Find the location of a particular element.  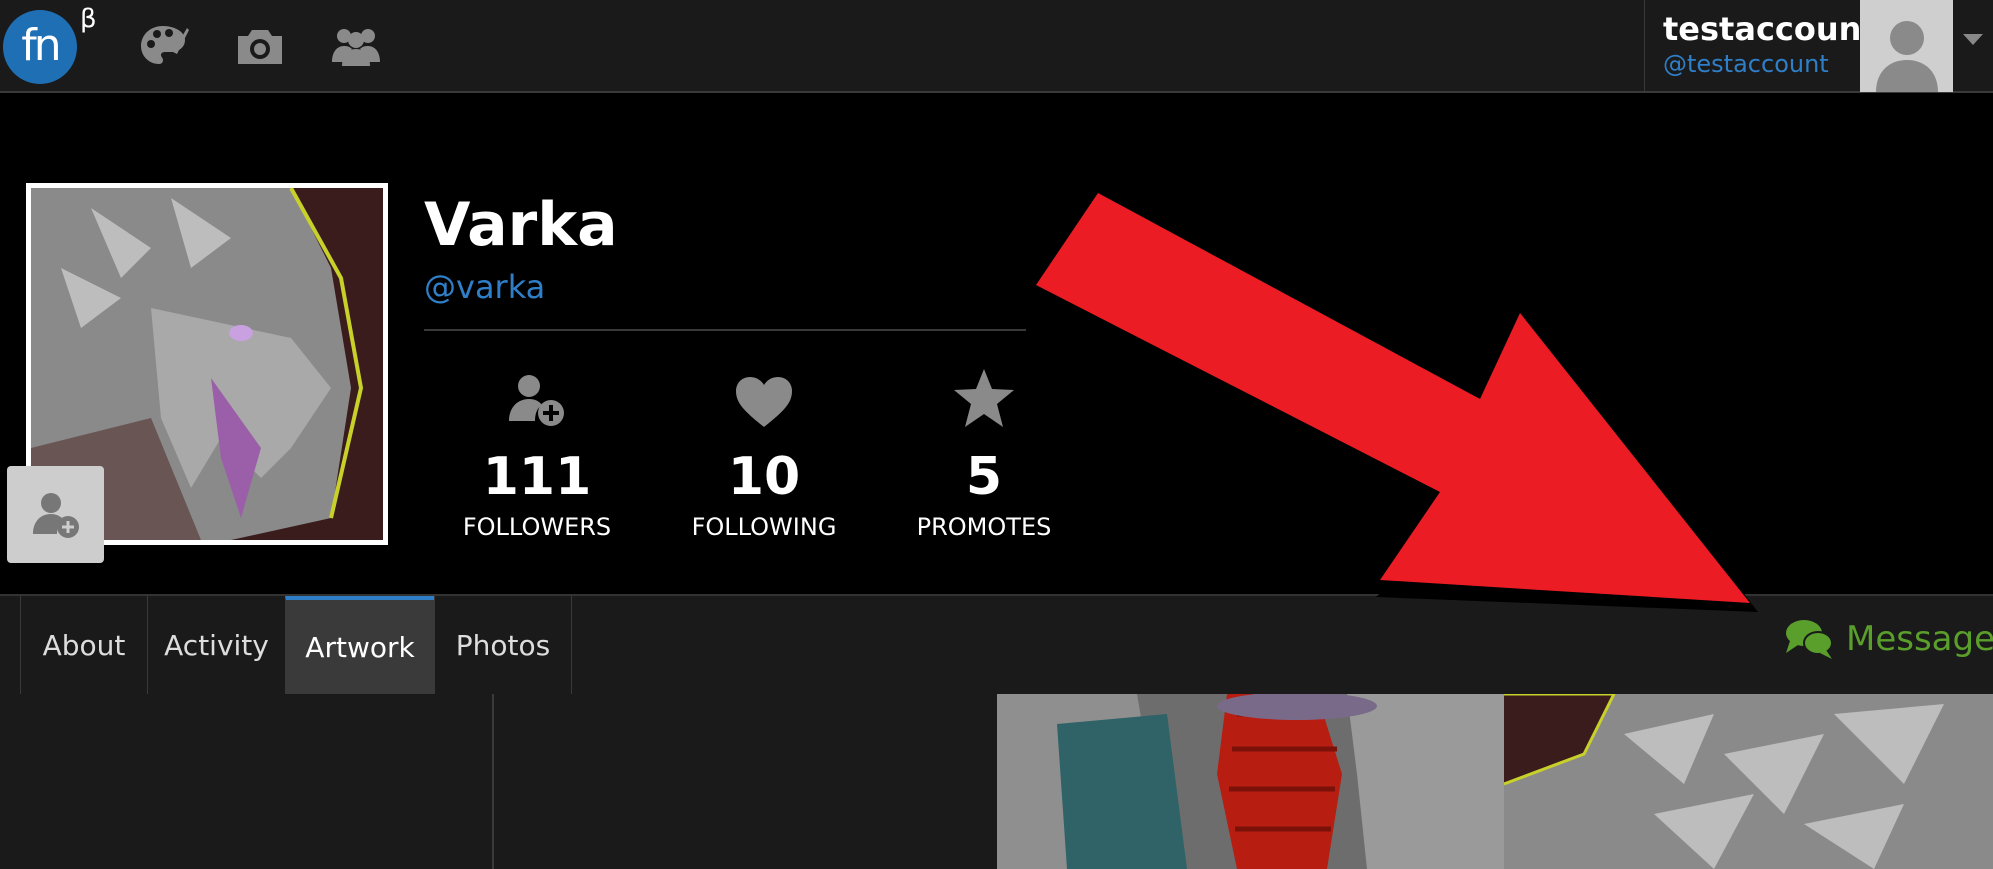

user-avatar is located at coordinates (1906, 46).